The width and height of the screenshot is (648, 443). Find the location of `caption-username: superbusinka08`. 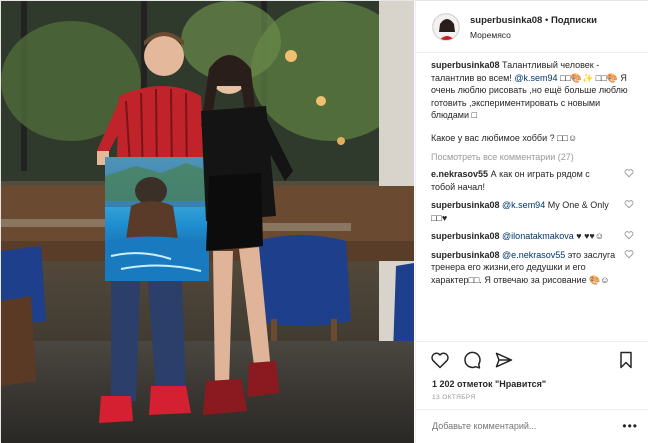

caption-username: superbusinka08 is located at coordinates (465, 65).